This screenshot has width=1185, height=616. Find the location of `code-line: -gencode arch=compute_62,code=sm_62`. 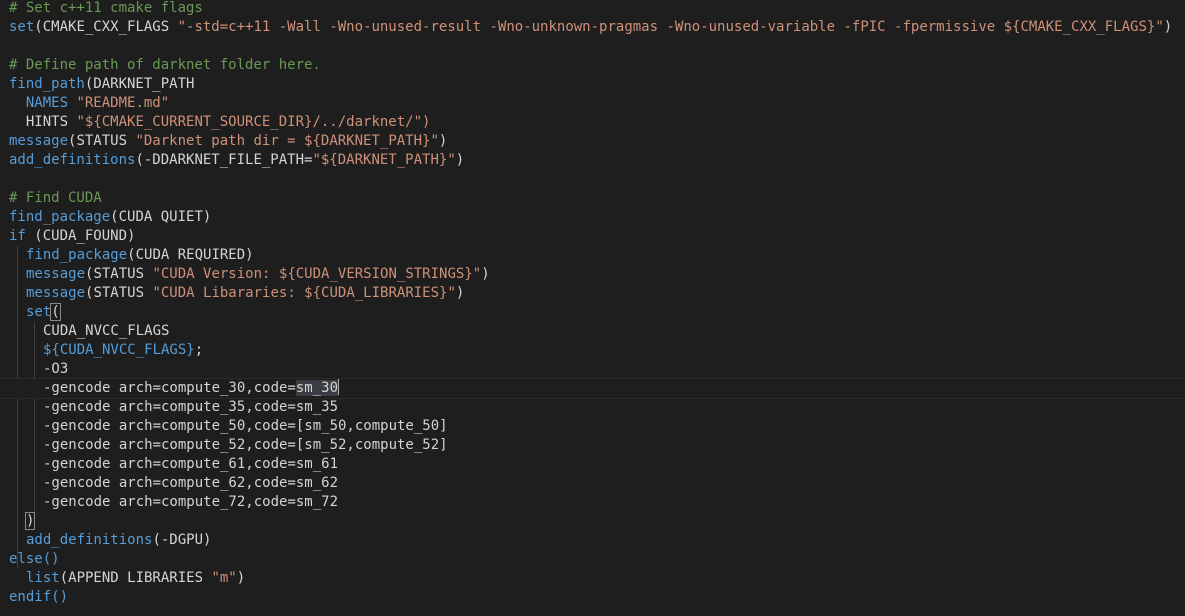

code-line: -gencode arch=compute_62,code=sm_62 is located at coordinates (190, 483).